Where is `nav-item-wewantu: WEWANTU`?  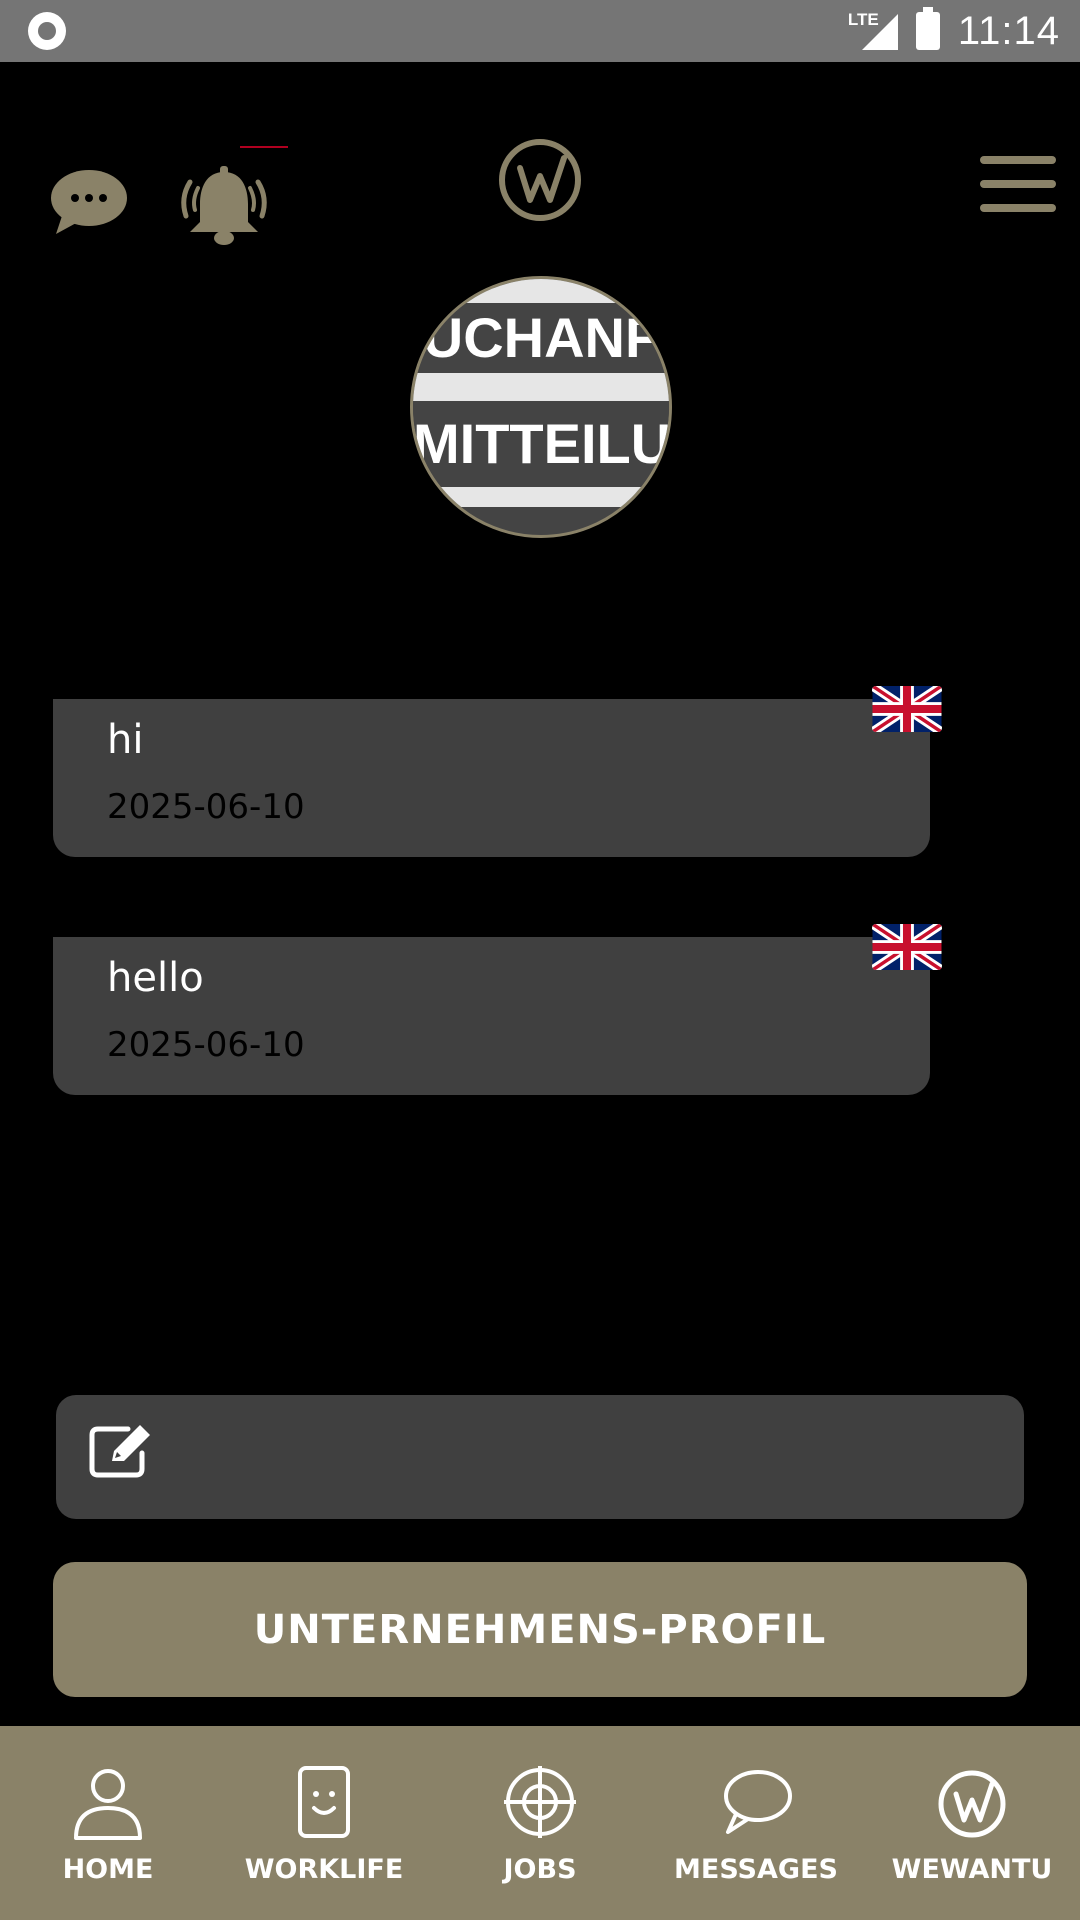
nav-item-wewantu: WEWANTU is located at coordinates (972, 1823).